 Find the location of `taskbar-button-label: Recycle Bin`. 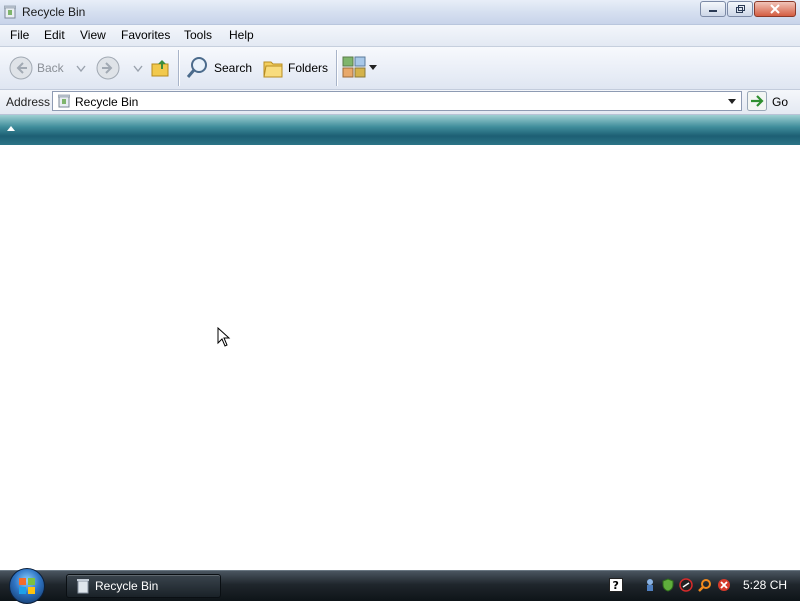

taskbar-button-label: Recycle Bin is located at coordinates (127, 586).